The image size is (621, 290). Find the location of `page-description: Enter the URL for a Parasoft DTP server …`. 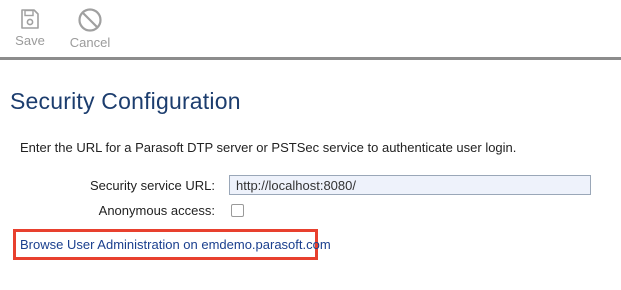

page-description: Enter the URL for a Parasoft DTP server … is located at coordinates (268, 147).